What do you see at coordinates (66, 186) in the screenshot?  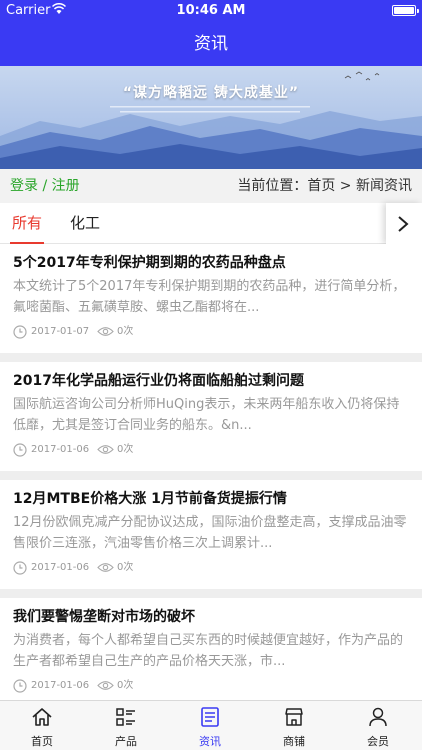 I see `register-link: 注册` at bounding box center [66, 186].